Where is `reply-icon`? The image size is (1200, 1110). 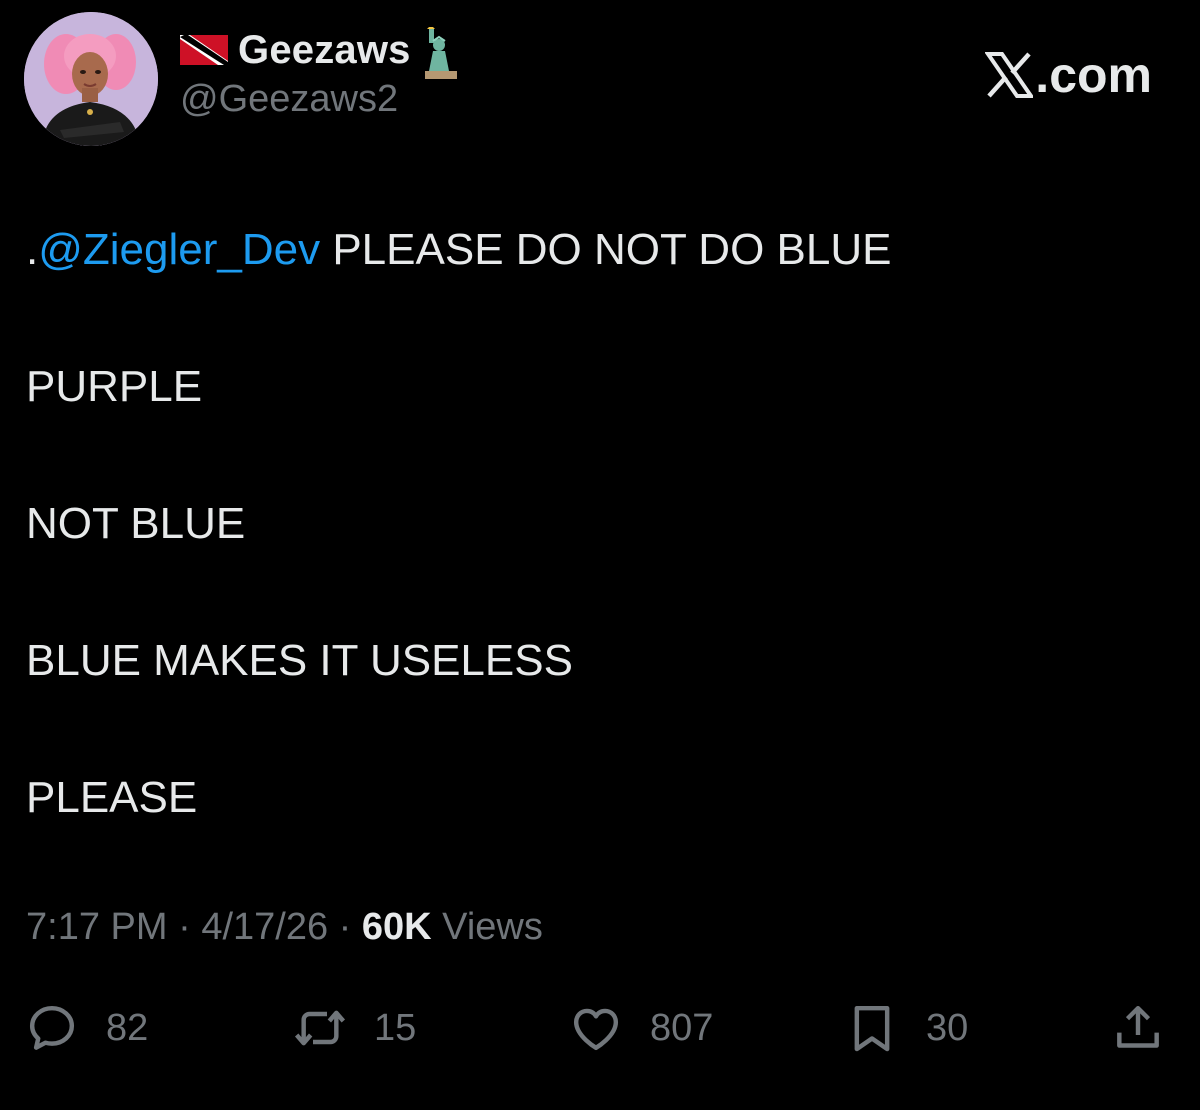 reply-icon is located at coordinates (52, 1027).